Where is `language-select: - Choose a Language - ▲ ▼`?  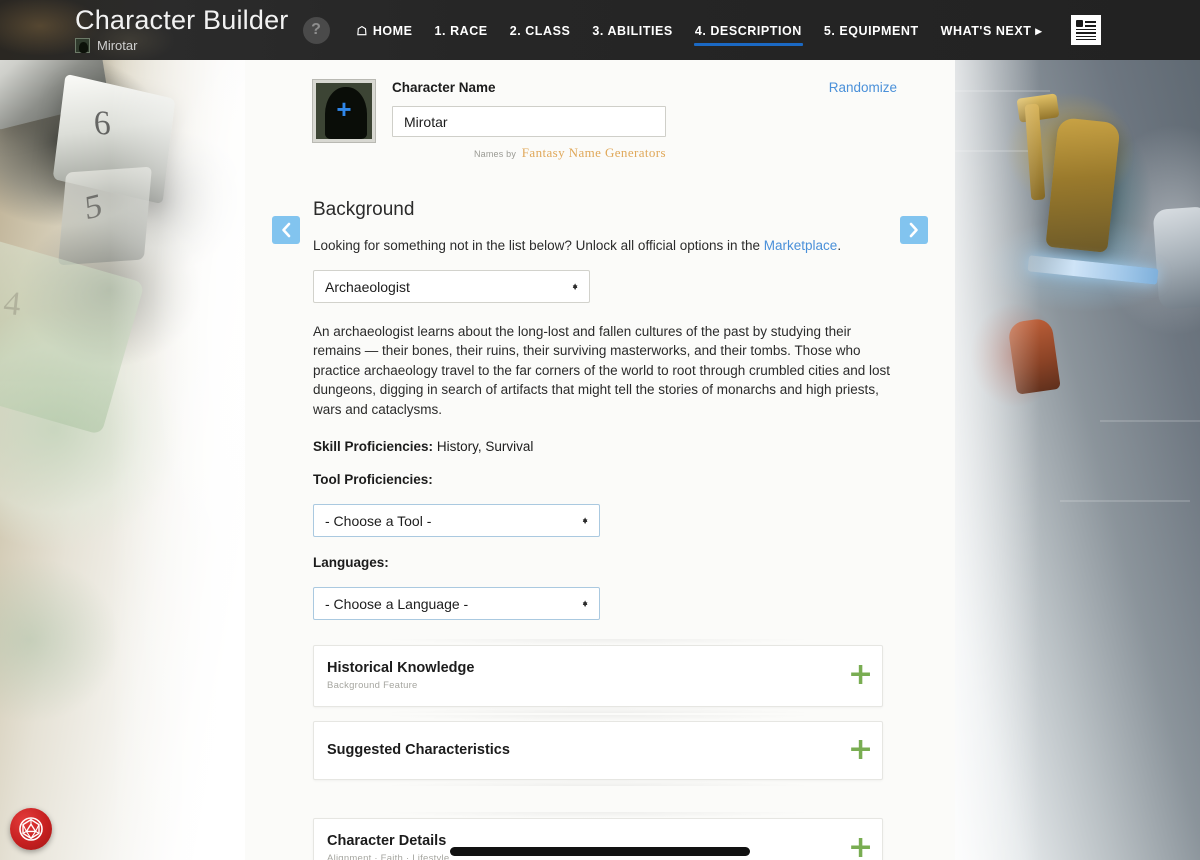 language-select: - Choose a Language - ▲ ▼ is located at coordinates (456, 604).